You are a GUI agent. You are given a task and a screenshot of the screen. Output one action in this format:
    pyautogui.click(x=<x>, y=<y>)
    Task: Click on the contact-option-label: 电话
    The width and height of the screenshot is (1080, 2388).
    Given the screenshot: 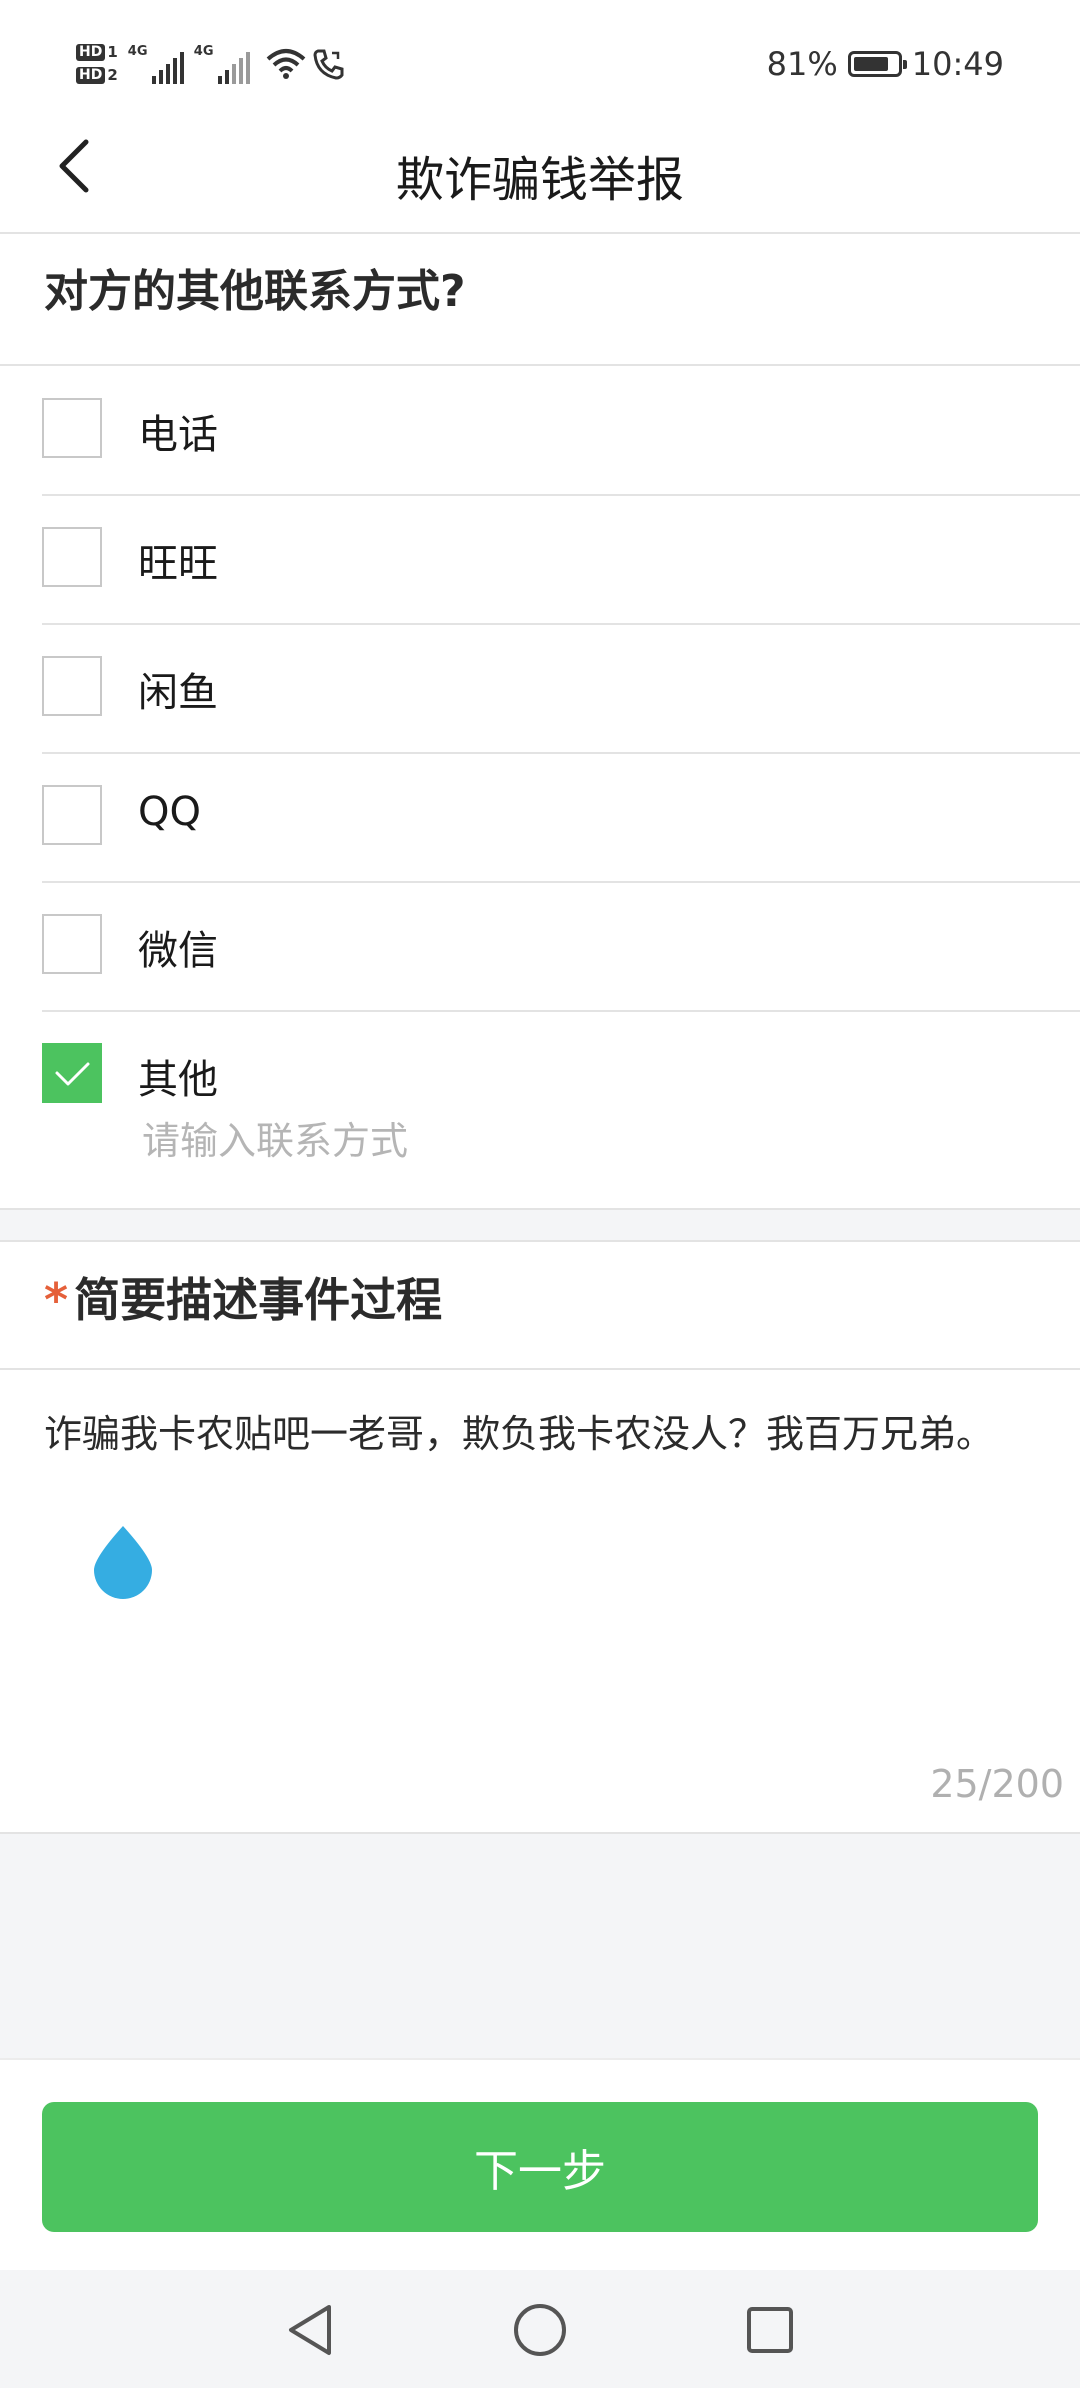 What is the action you would take?
    pyautogui.click(x=178, y=435)
    